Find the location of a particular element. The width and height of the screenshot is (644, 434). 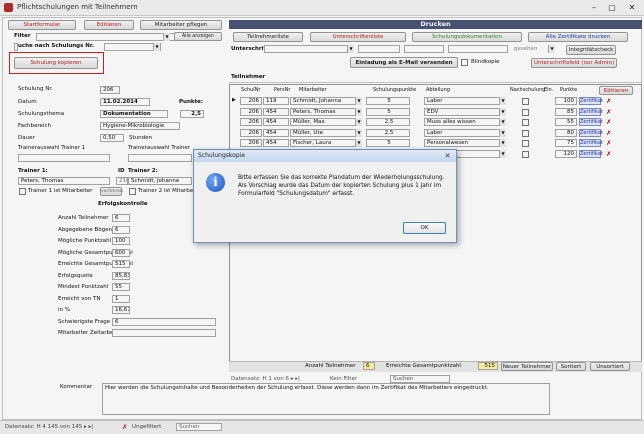

info-icon: i is located at coordinates (215, 182).